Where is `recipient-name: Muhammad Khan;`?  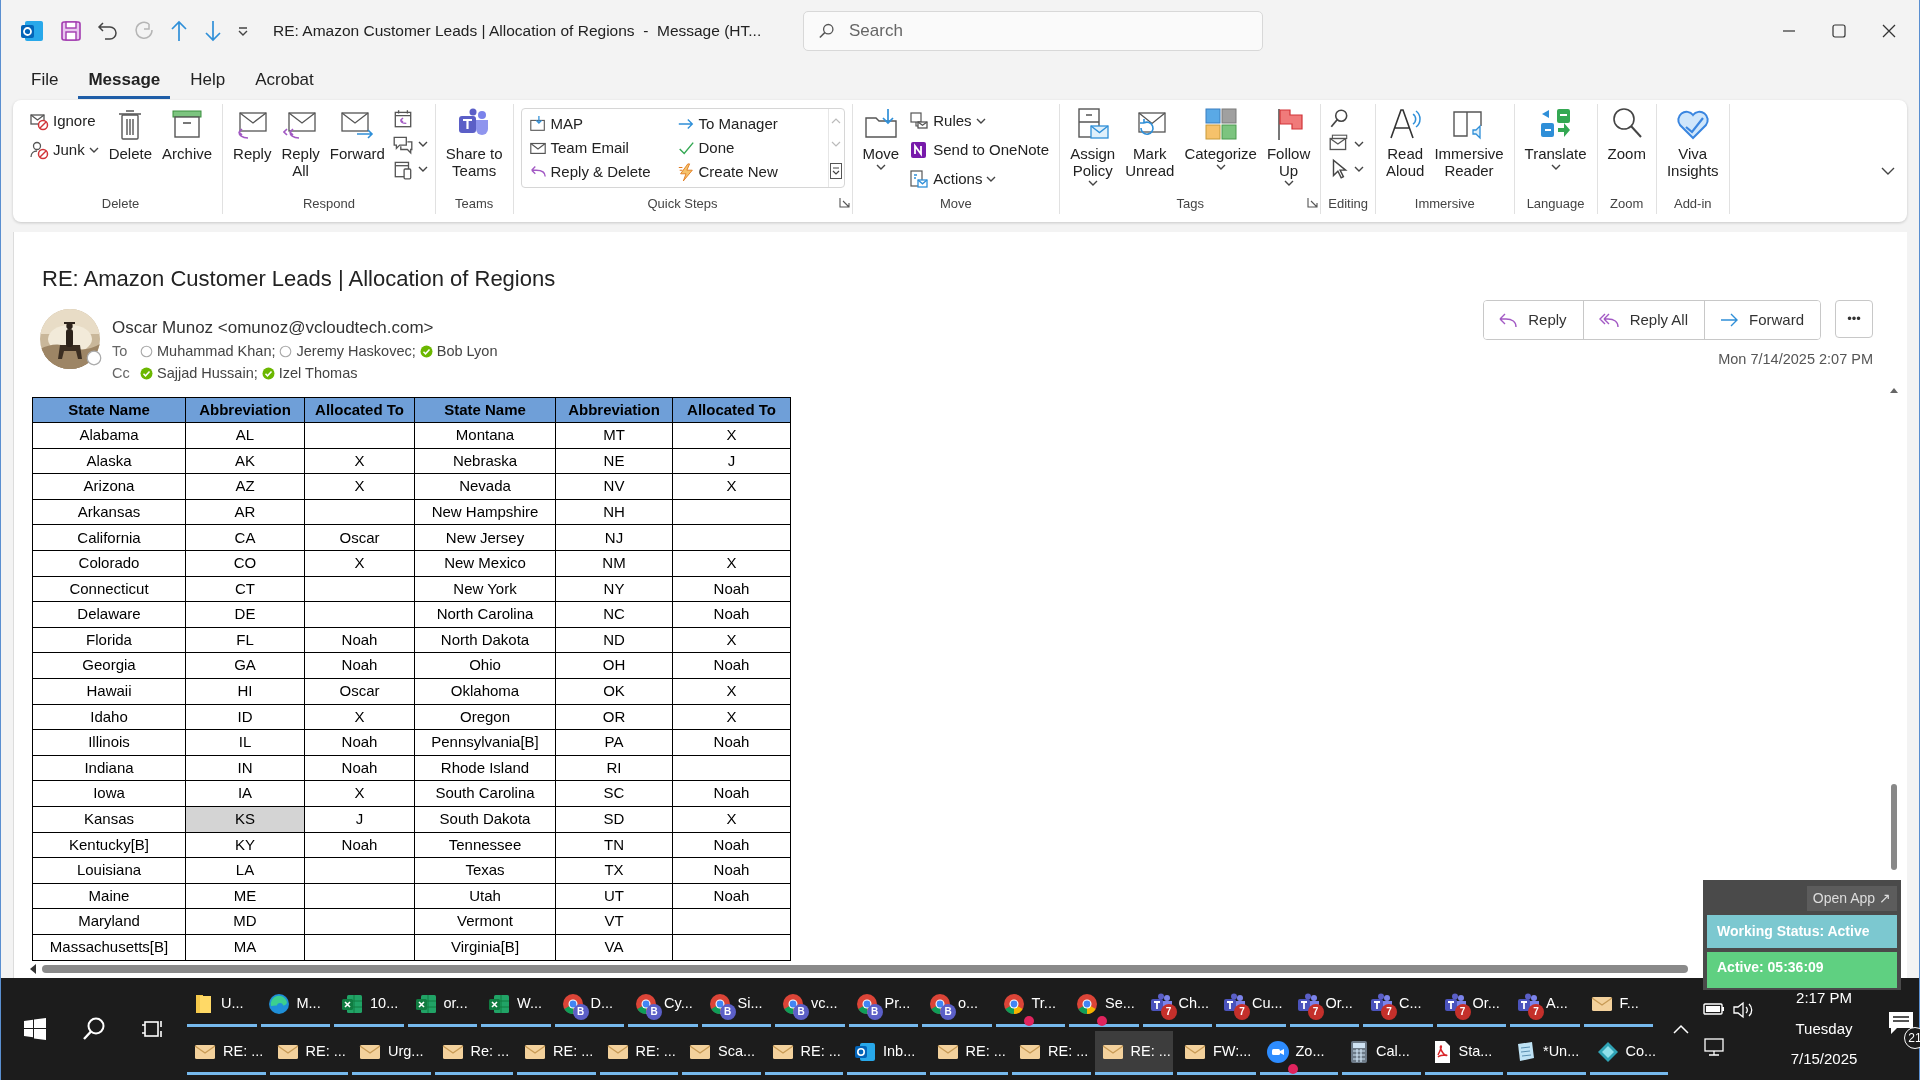
recipient-name: Muhammad Khan; is located at coordinates (216, 351).